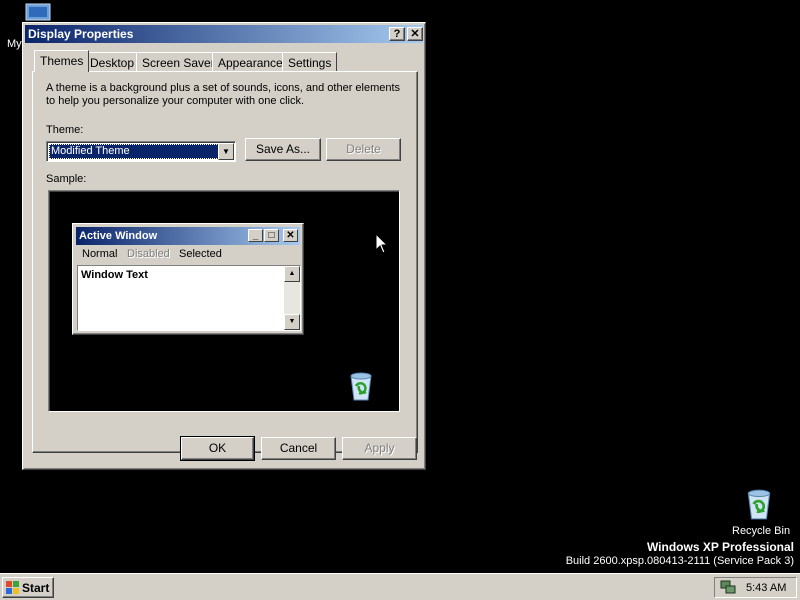 The image size is (800, 600). I want to click on sample-recycle-bin-icon, so click(361, 387).